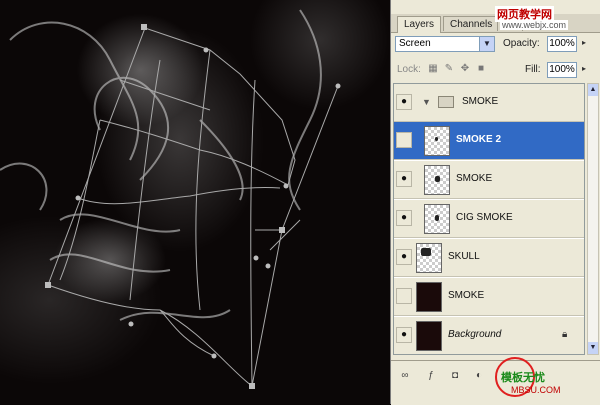 The height and width of the screenshot is (405, 600). I want to click on layer-background: ● Background 🔒︎, so click(489, 335).